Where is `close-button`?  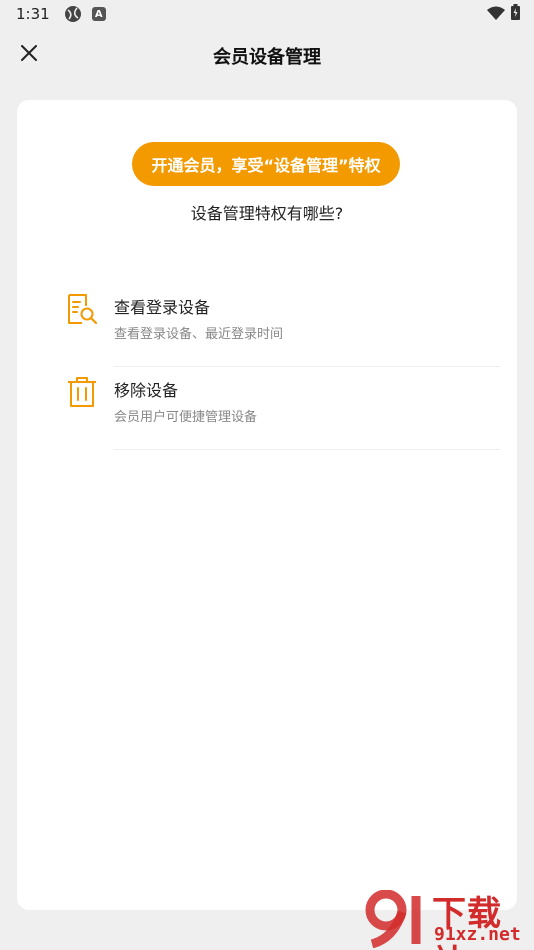 close-button is located at coordinates (29, 55).